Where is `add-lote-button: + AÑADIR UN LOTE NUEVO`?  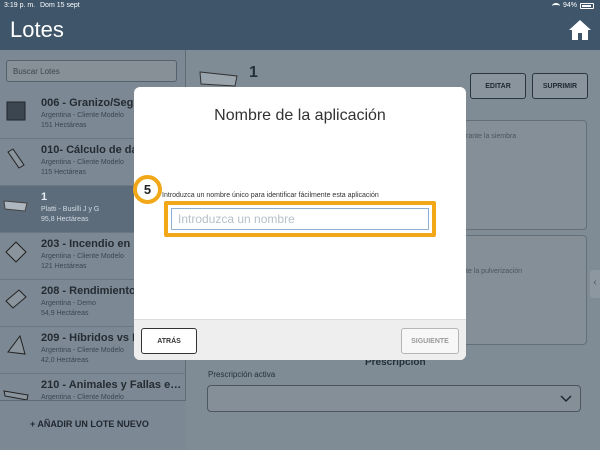
add-lote-button: + AÑADIR UN LOTE NUEVO is located at coordinates (93, 425).